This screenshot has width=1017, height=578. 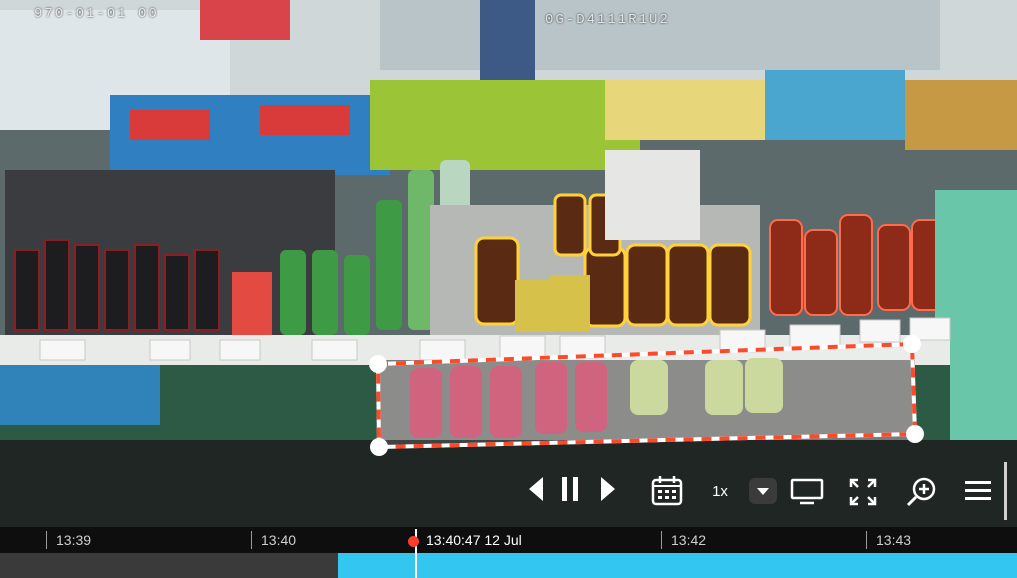 I want to click on shopper, so click(x=507, y=45).